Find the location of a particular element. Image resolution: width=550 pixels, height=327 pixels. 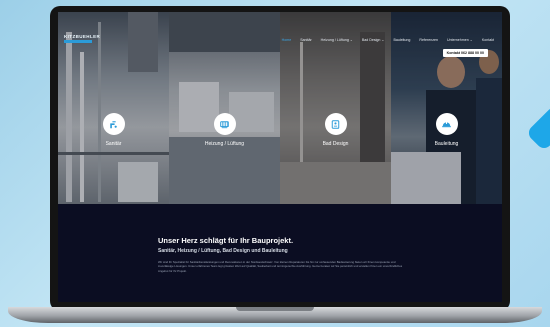

nav-item-referenzen: Referenzen is located at coordinates (428, 40).